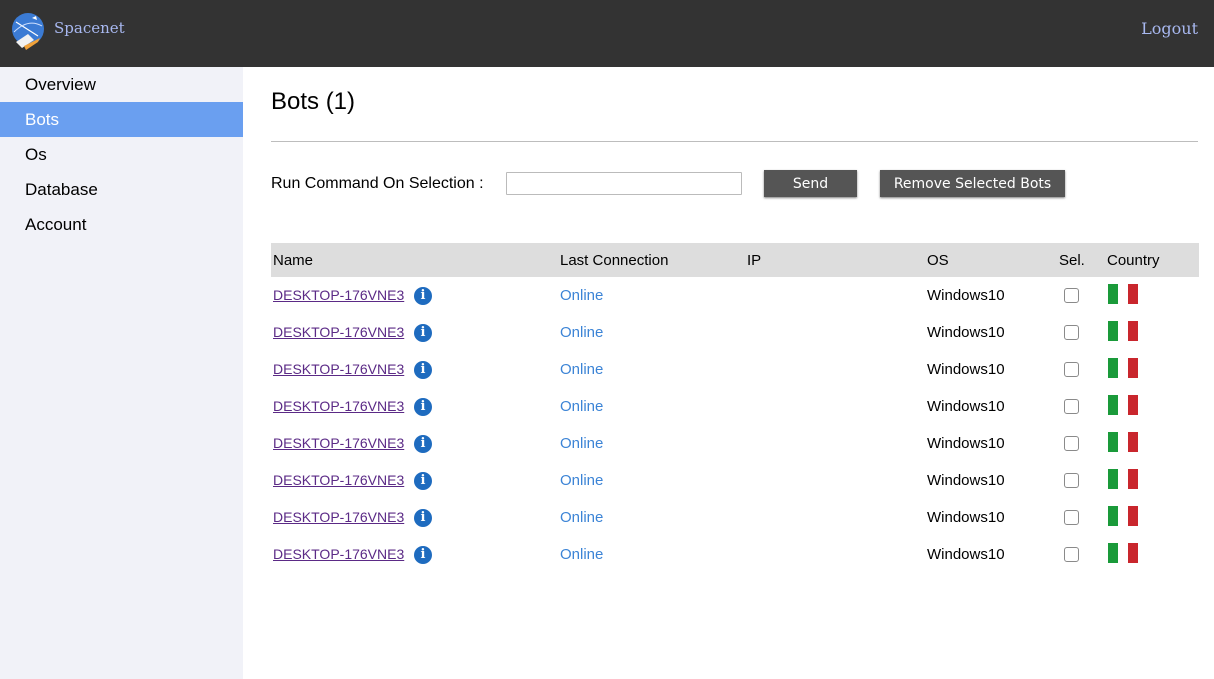 The height and width of the screenshot is (679, 1214). Describe the element at coordinates (121, 119) in the screenshot. I see `sidebar-item-bots: Bots` at that location.